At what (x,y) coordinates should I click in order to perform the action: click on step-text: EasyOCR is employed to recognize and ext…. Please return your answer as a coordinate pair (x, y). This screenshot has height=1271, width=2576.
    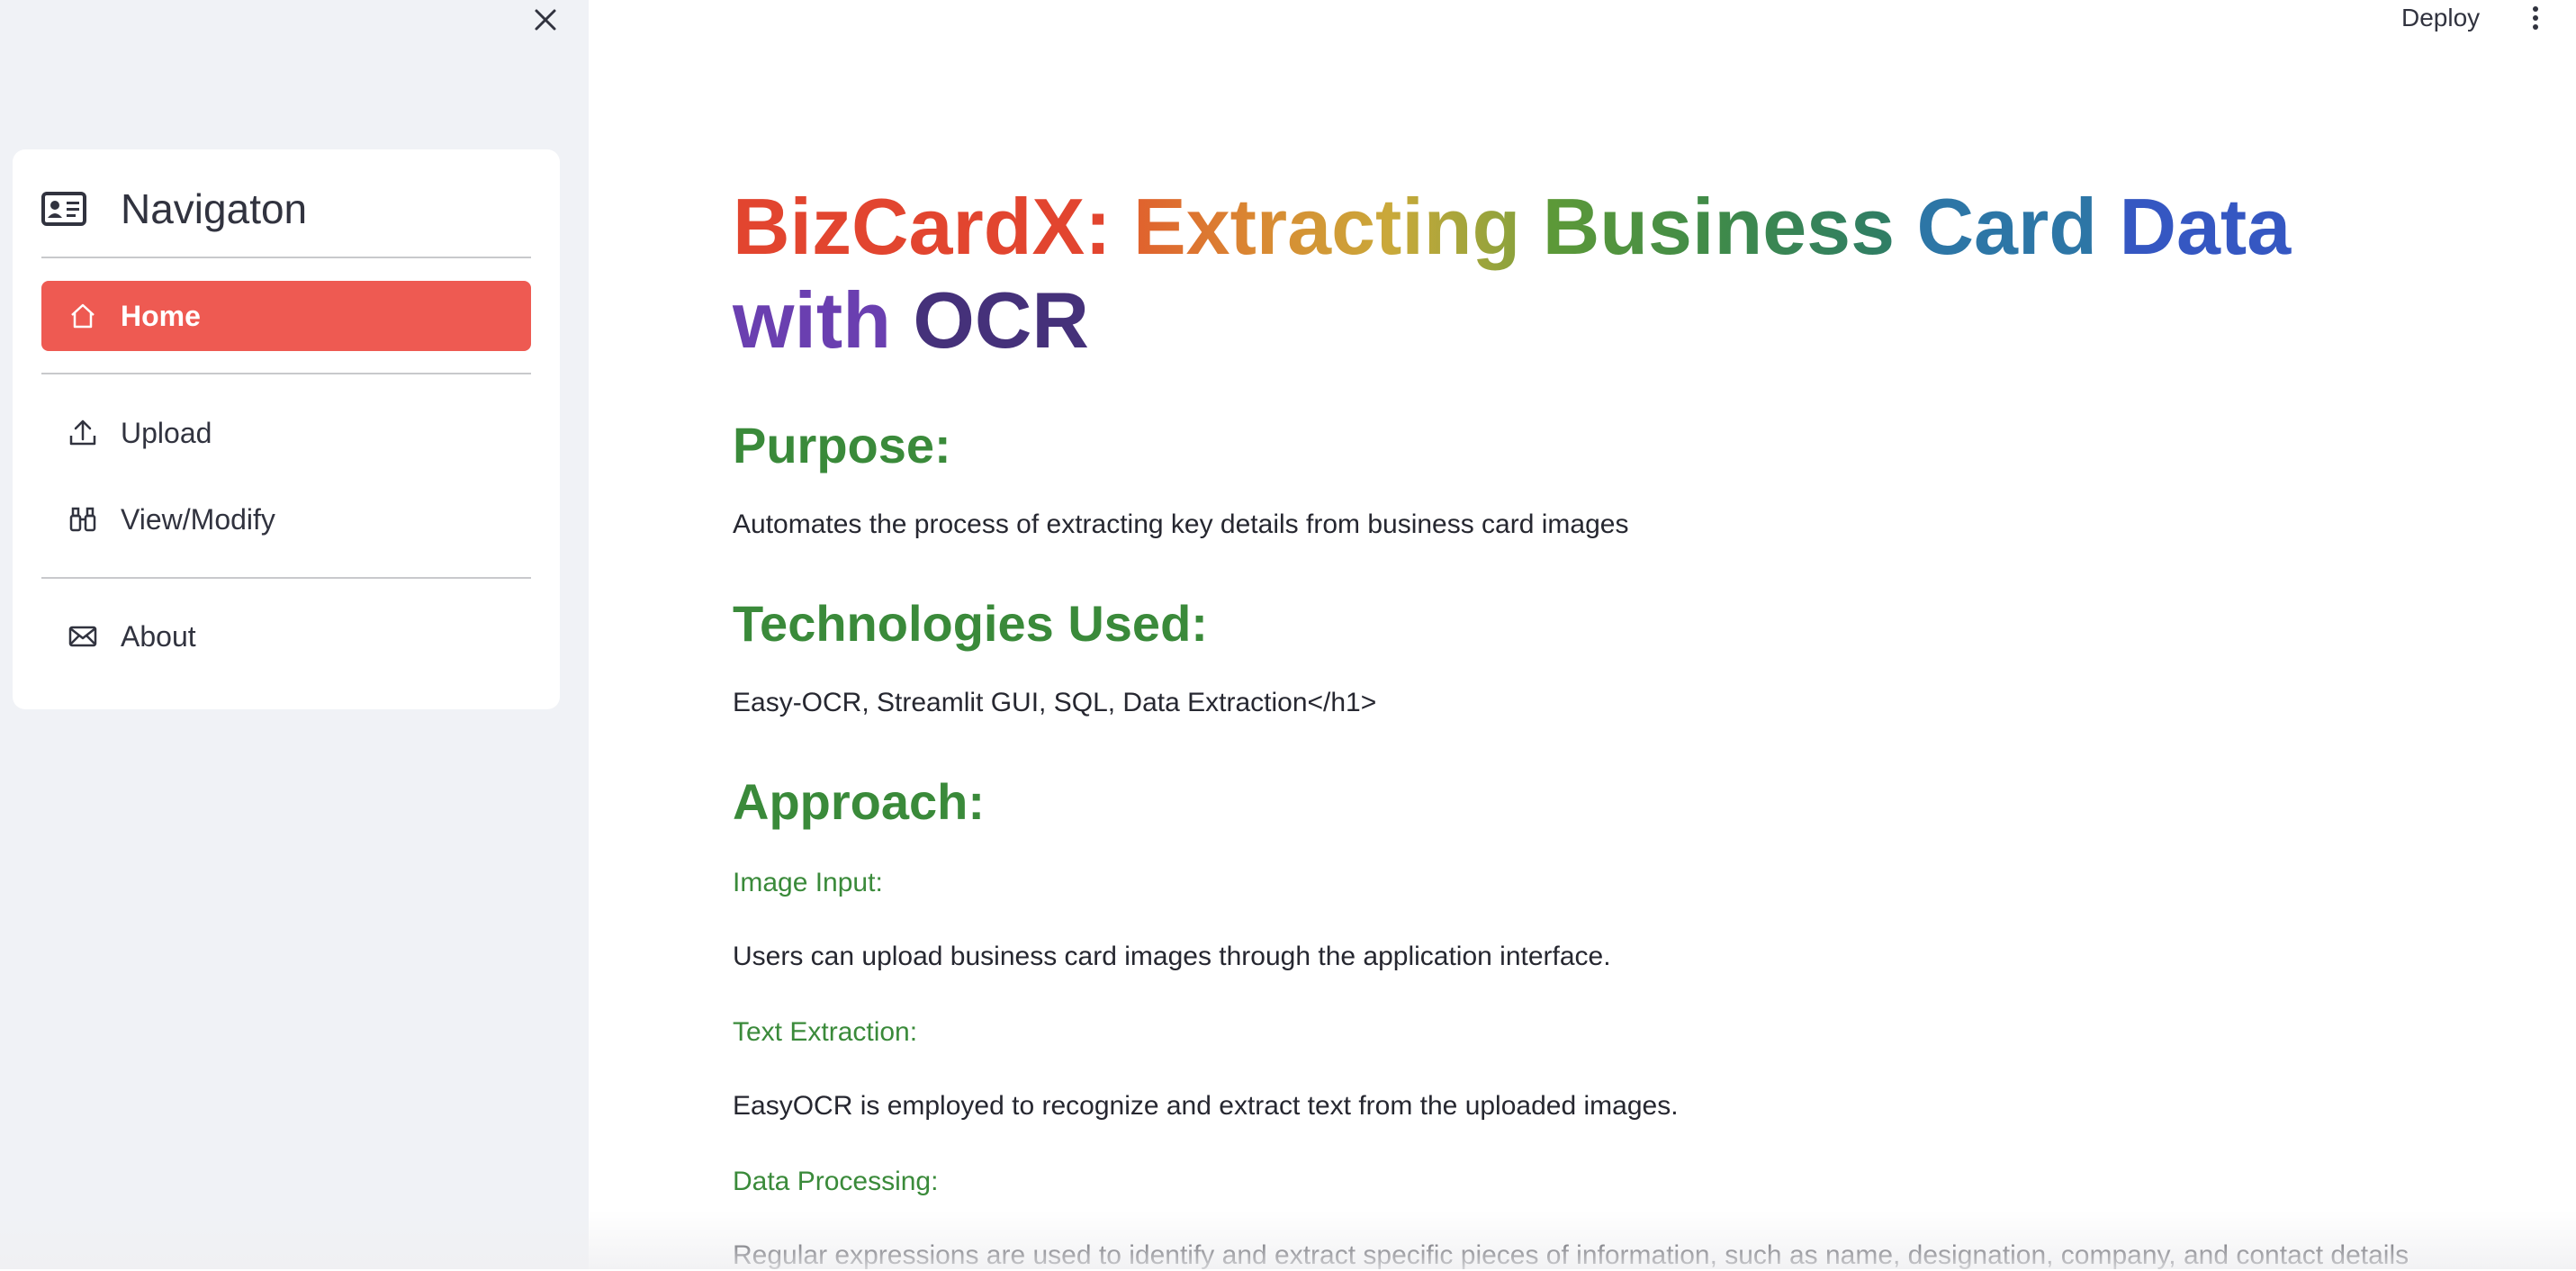
    Looking at the image, I should click on (1206, 1106).